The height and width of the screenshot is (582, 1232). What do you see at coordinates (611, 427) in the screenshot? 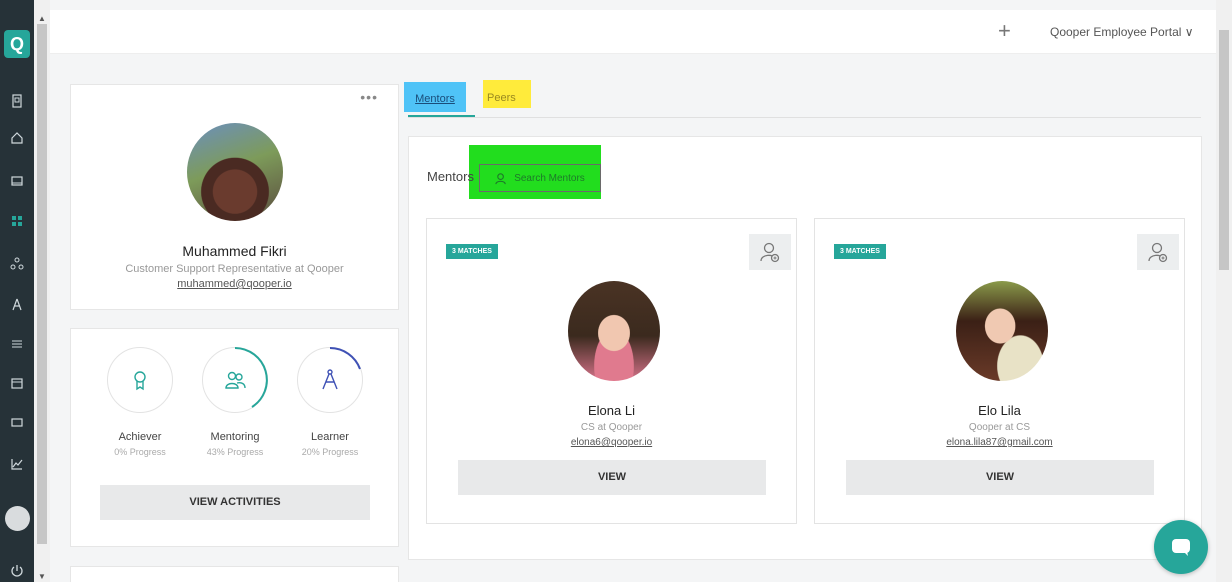
I see `mentor-role: CS at Qooper` at bounding box center [611, 427].